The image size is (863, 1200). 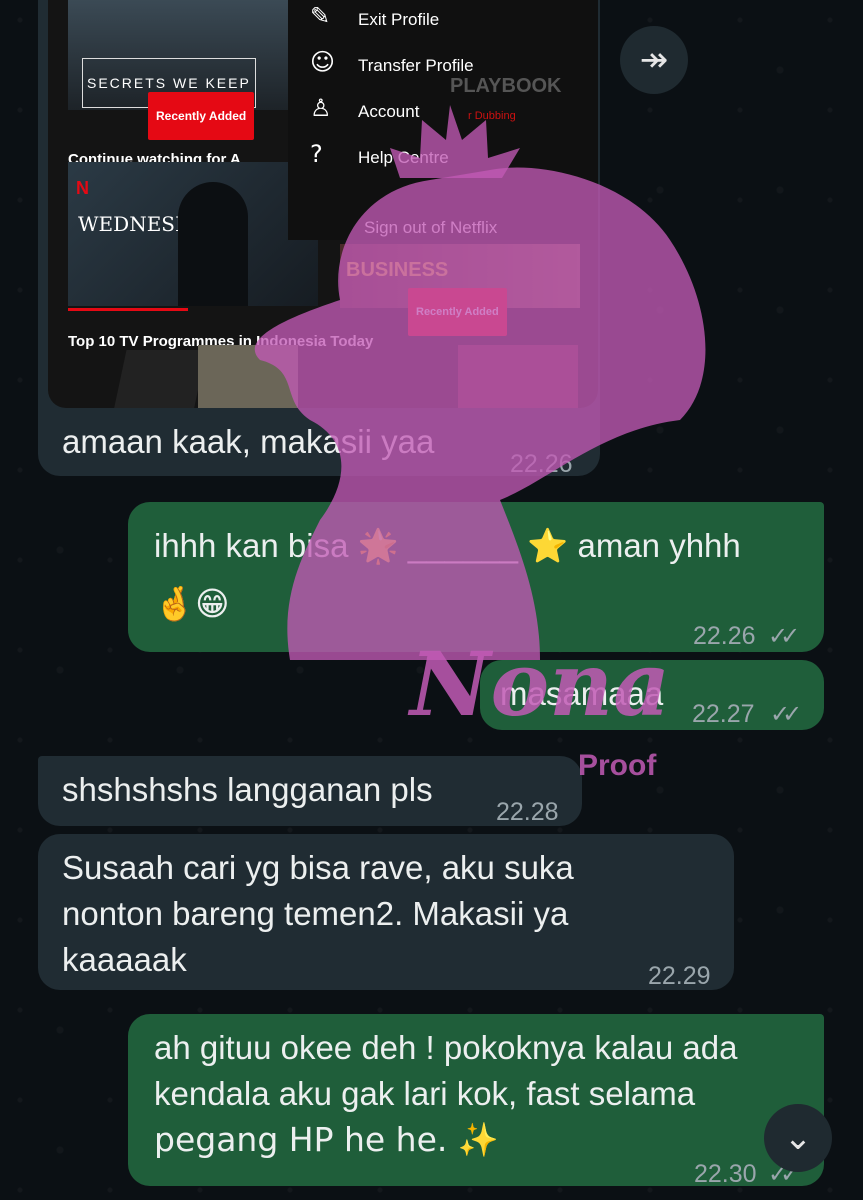 What do you see at coordinates (322, 62) in the screenshot?
I see `transfer-profile-icon: ☺` at bounding box center [322, 62].